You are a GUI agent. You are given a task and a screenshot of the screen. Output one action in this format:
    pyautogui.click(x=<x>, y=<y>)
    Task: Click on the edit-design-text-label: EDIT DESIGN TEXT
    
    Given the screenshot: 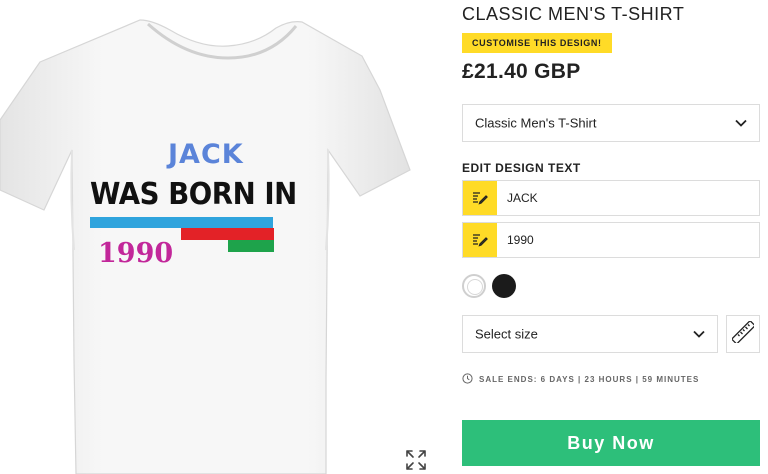 What is the action you would take?
    pyautogui.click(x=521, y=168)
    